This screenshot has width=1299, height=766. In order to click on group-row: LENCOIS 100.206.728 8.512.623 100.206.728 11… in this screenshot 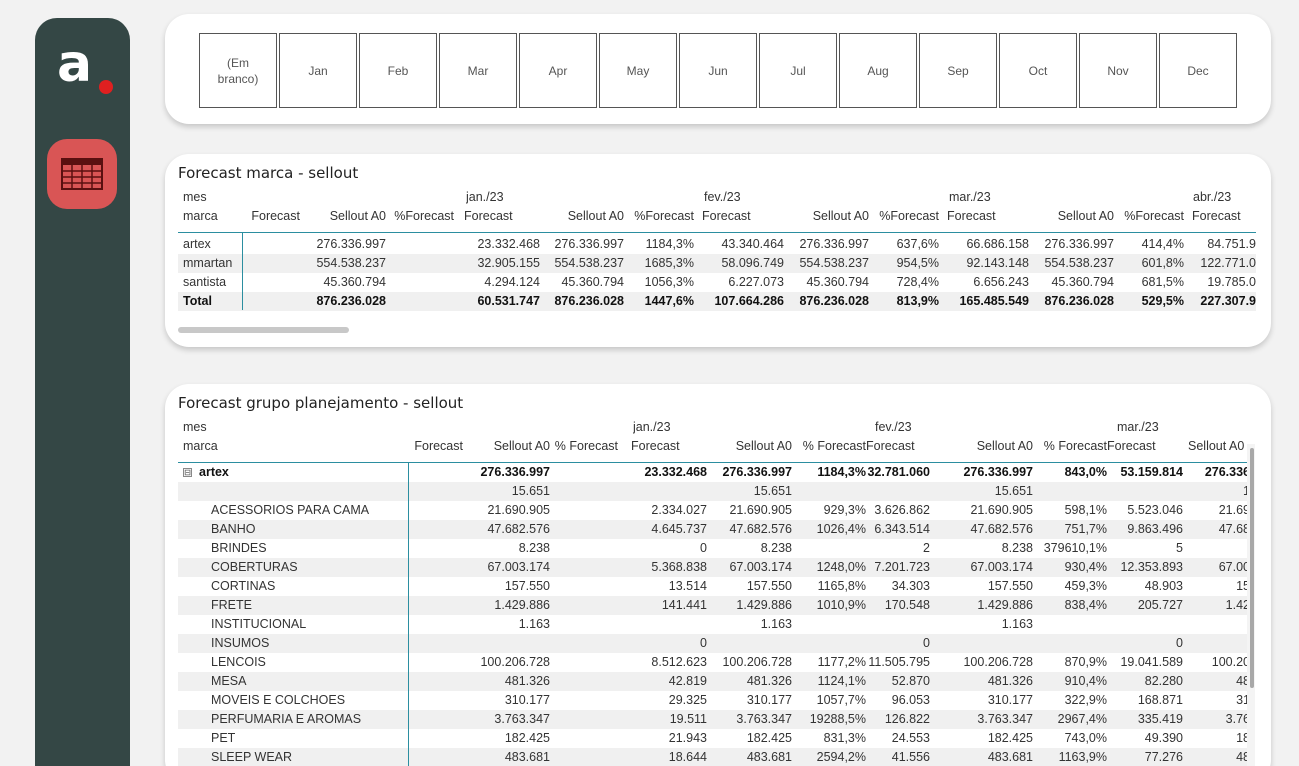, I will do `click(714, 662)`.